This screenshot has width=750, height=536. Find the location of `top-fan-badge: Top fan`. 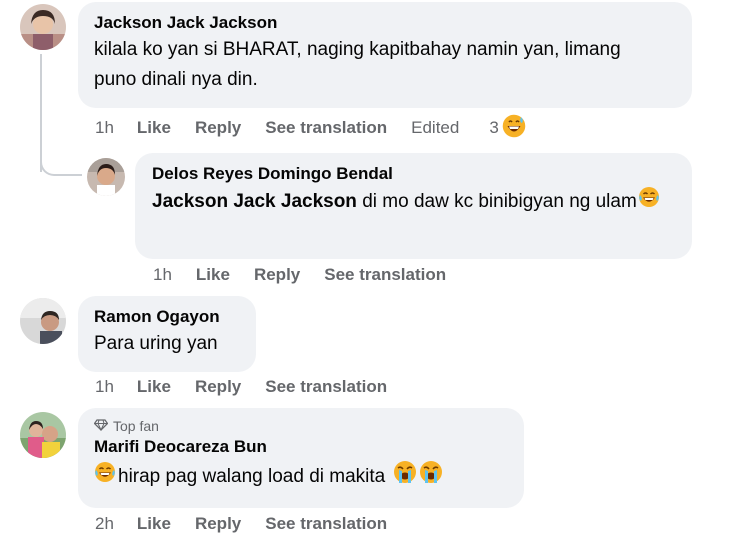

top-fan-badge: Top fan is located at coordinates (300, 426).